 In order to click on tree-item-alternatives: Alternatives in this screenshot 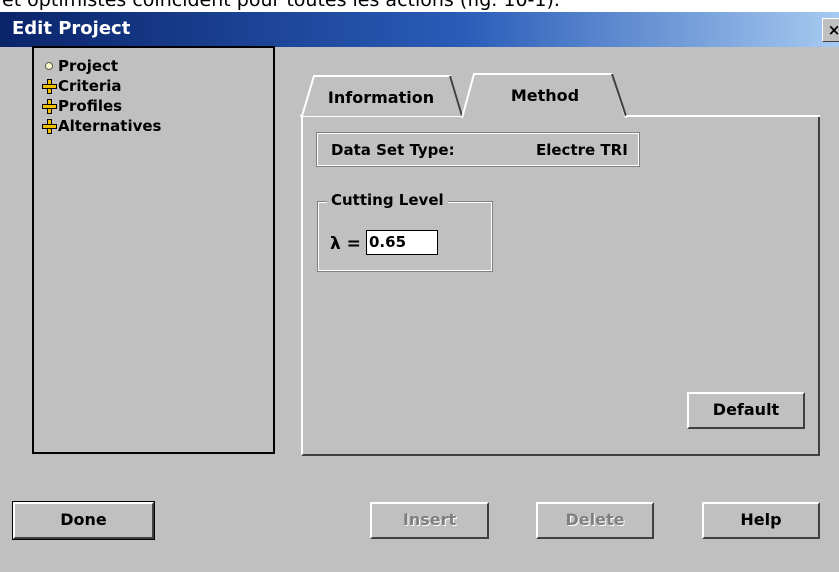, I will do `click(100, 126)`.